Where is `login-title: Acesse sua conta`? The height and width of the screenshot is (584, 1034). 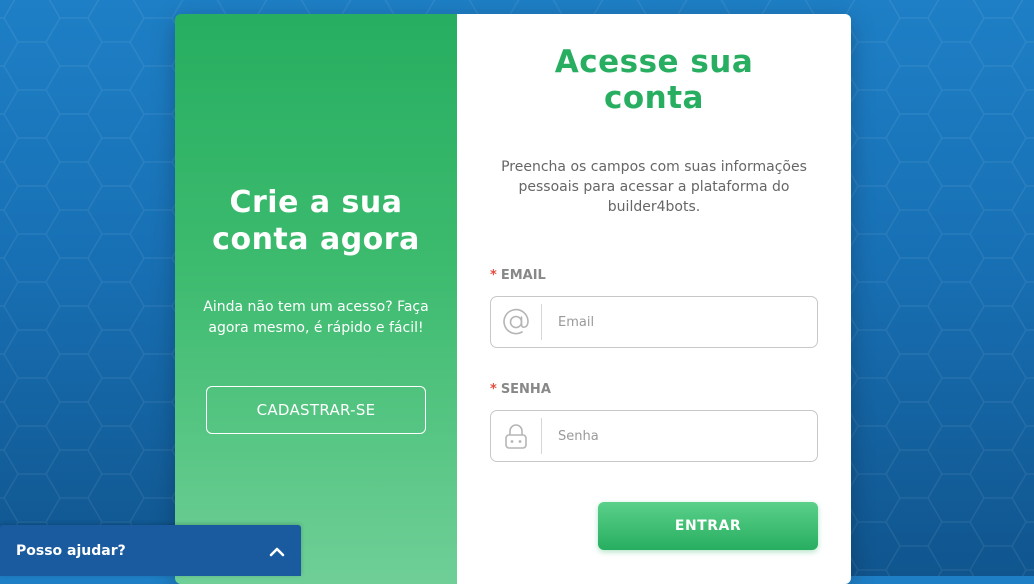 login-title: Acesse sua conta is located at coordinates (654, 80).